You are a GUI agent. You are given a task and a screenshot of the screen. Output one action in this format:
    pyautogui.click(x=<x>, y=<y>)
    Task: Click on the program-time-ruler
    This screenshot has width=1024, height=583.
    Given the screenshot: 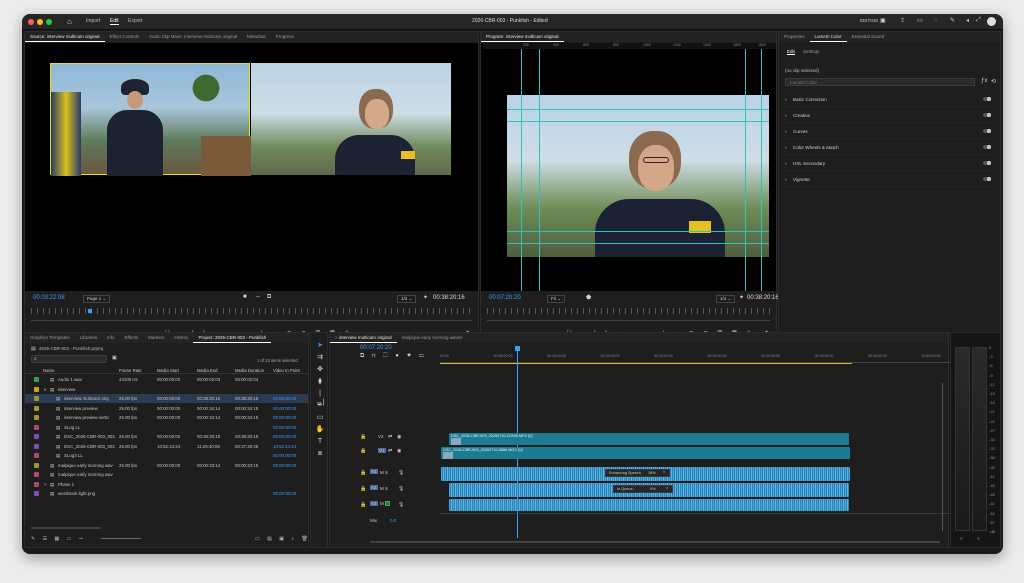 What is the action you would take?
    pyautogui.click(x=628, y=311)
    